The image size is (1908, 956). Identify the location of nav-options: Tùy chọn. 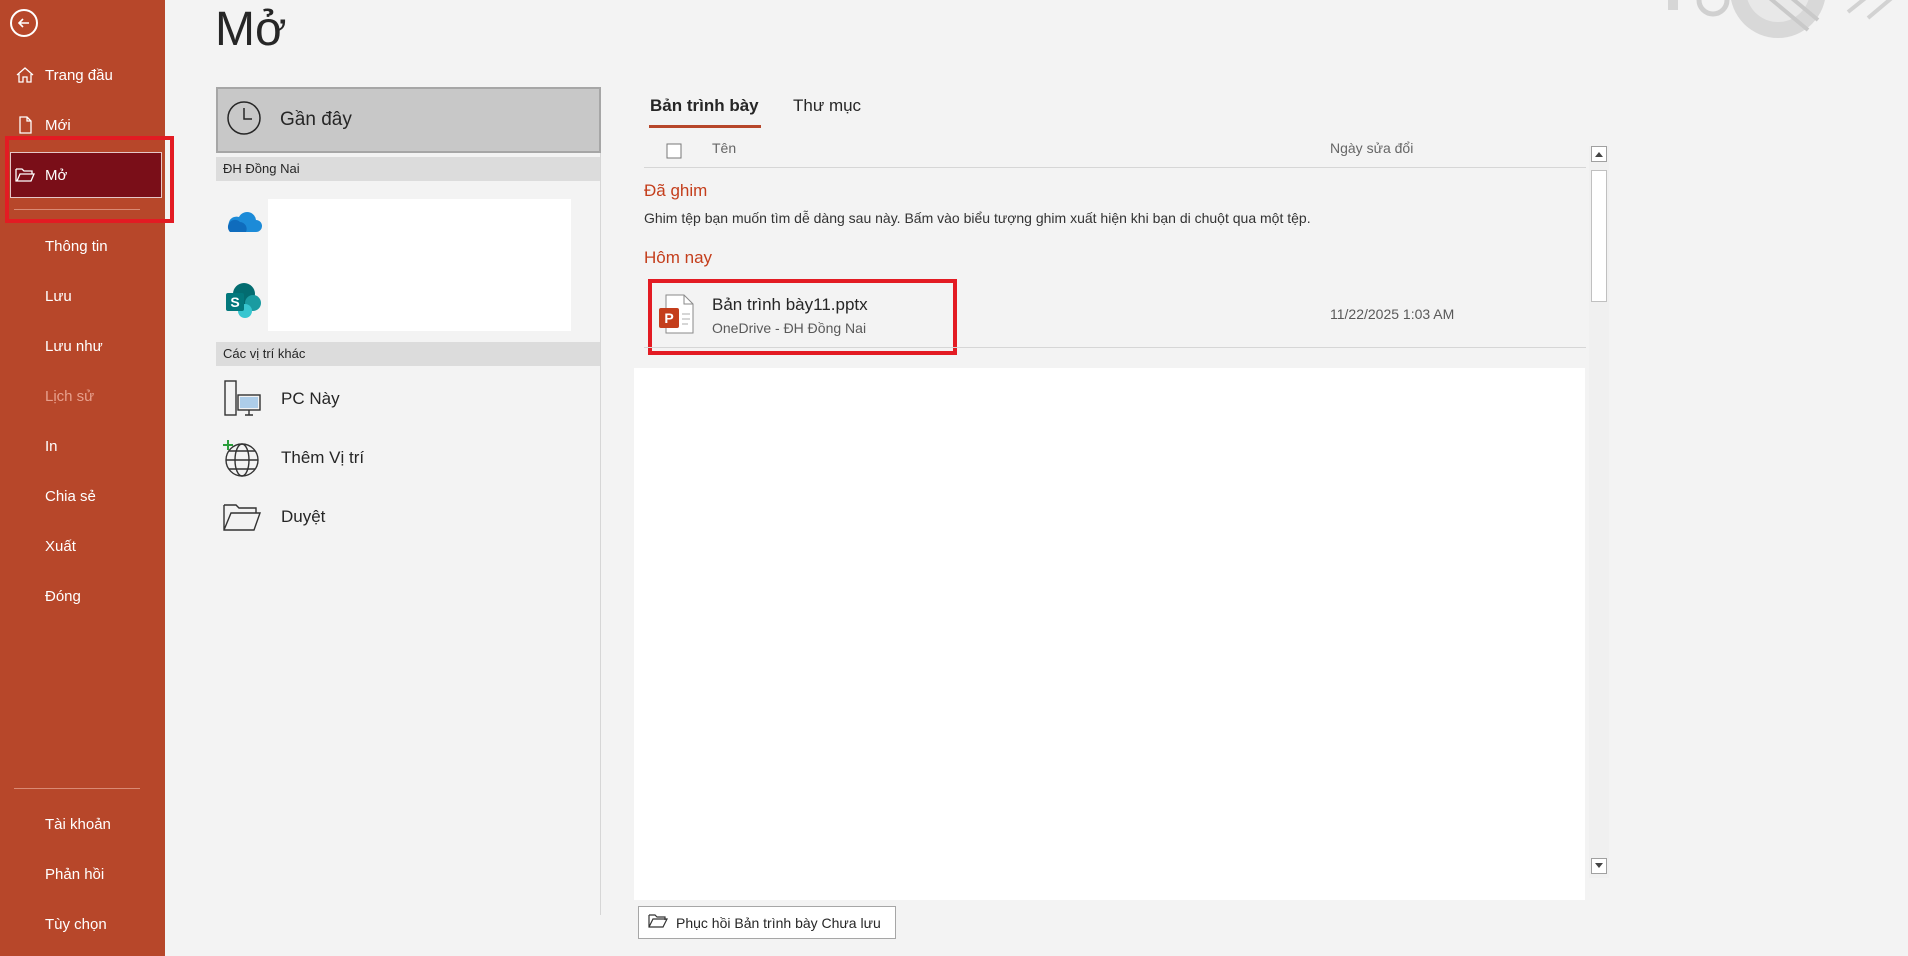
(82, 924).